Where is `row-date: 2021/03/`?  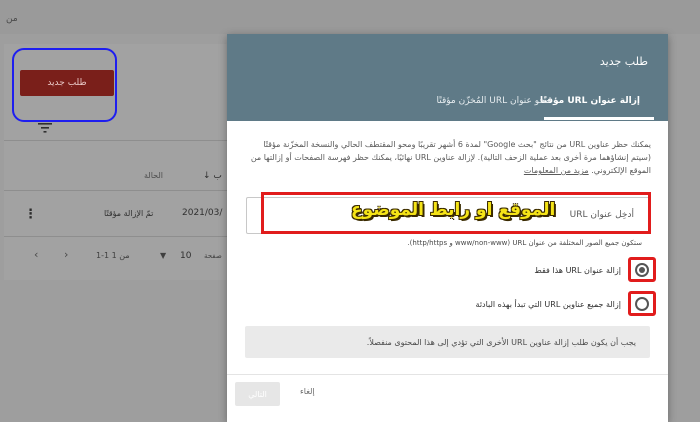 row-date: 2021/03/ is located at coordinates (202, 213).